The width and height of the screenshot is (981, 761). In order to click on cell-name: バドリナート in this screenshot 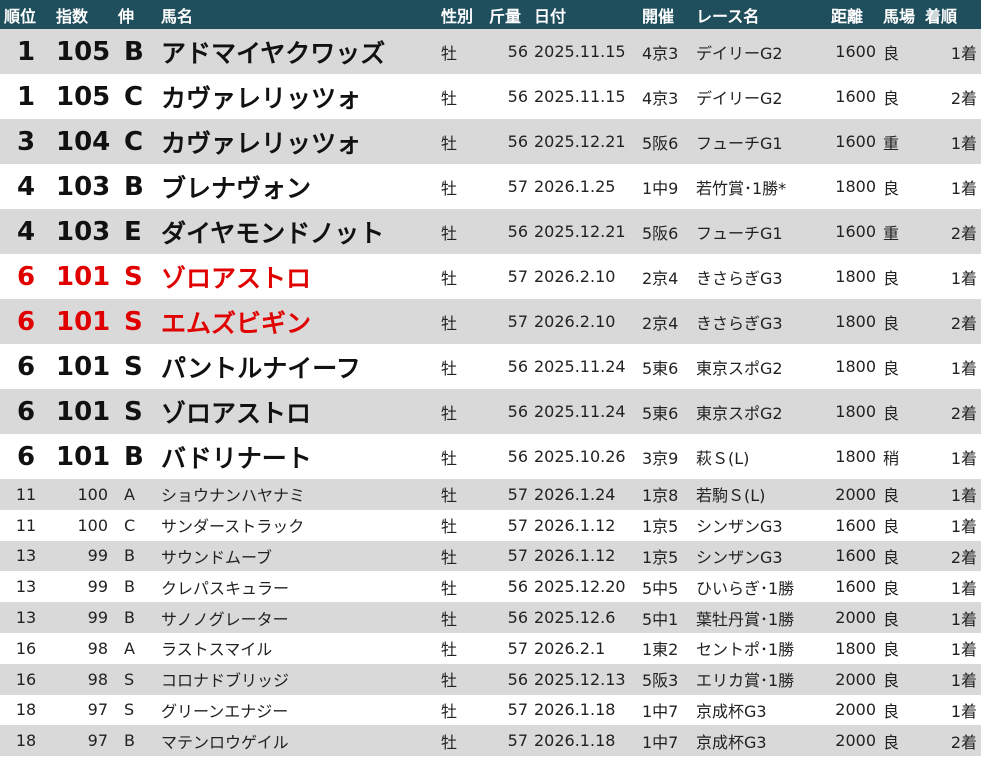, I will do `click(297, 456)`.